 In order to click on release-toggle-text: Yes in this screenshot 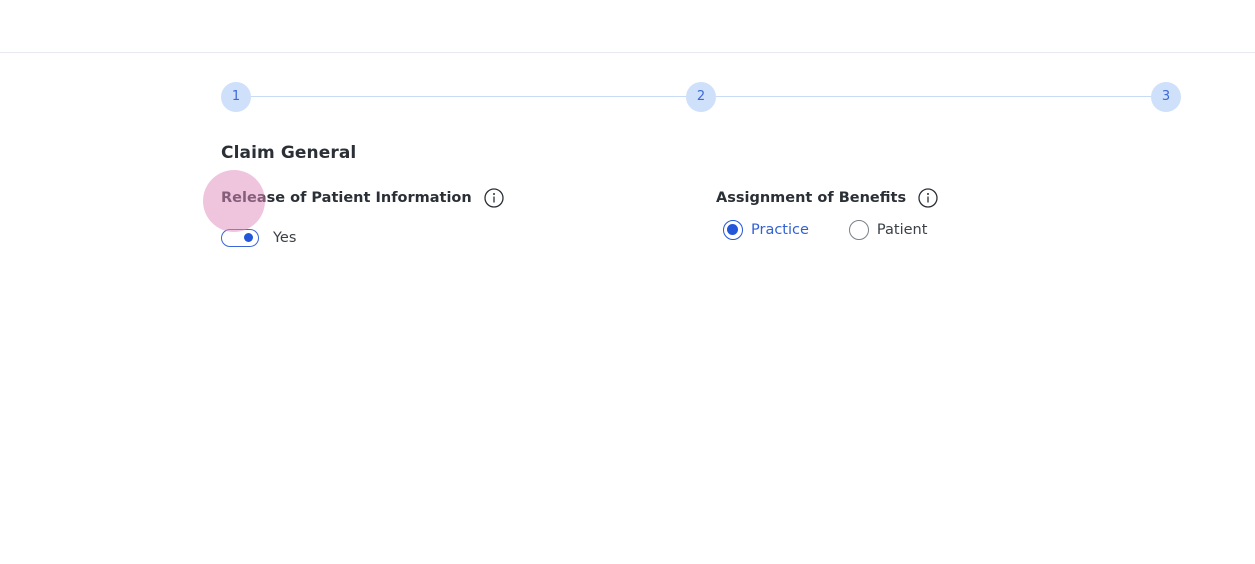, I will do `click(285, 238)`.